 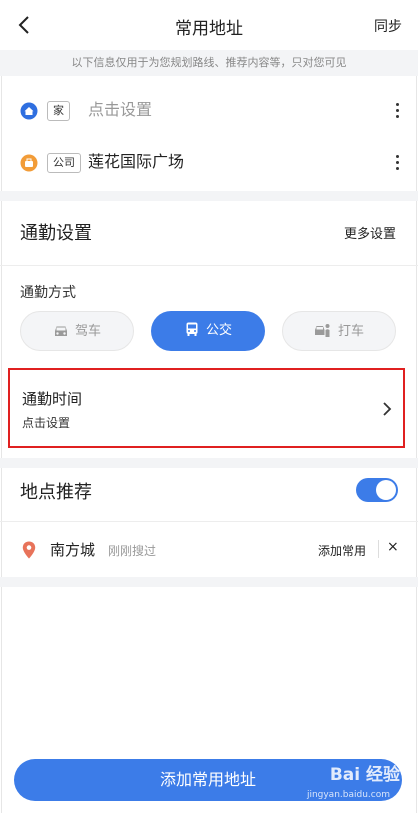 What do you see at coordinates (136, 162) in the screenshot?
I see `work-address-text: 莲花国际广场` at bounding box center [136, 162].